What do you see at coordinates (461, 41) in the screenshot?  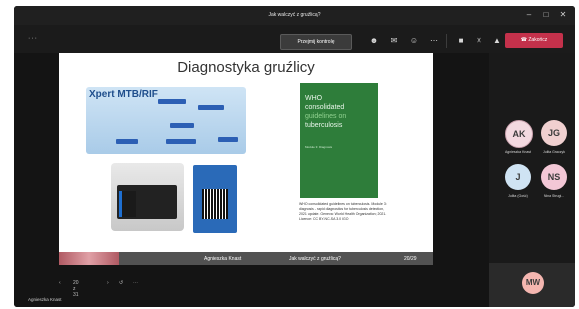 I see `camera-icon: ■` at bounding box center [461, 41].